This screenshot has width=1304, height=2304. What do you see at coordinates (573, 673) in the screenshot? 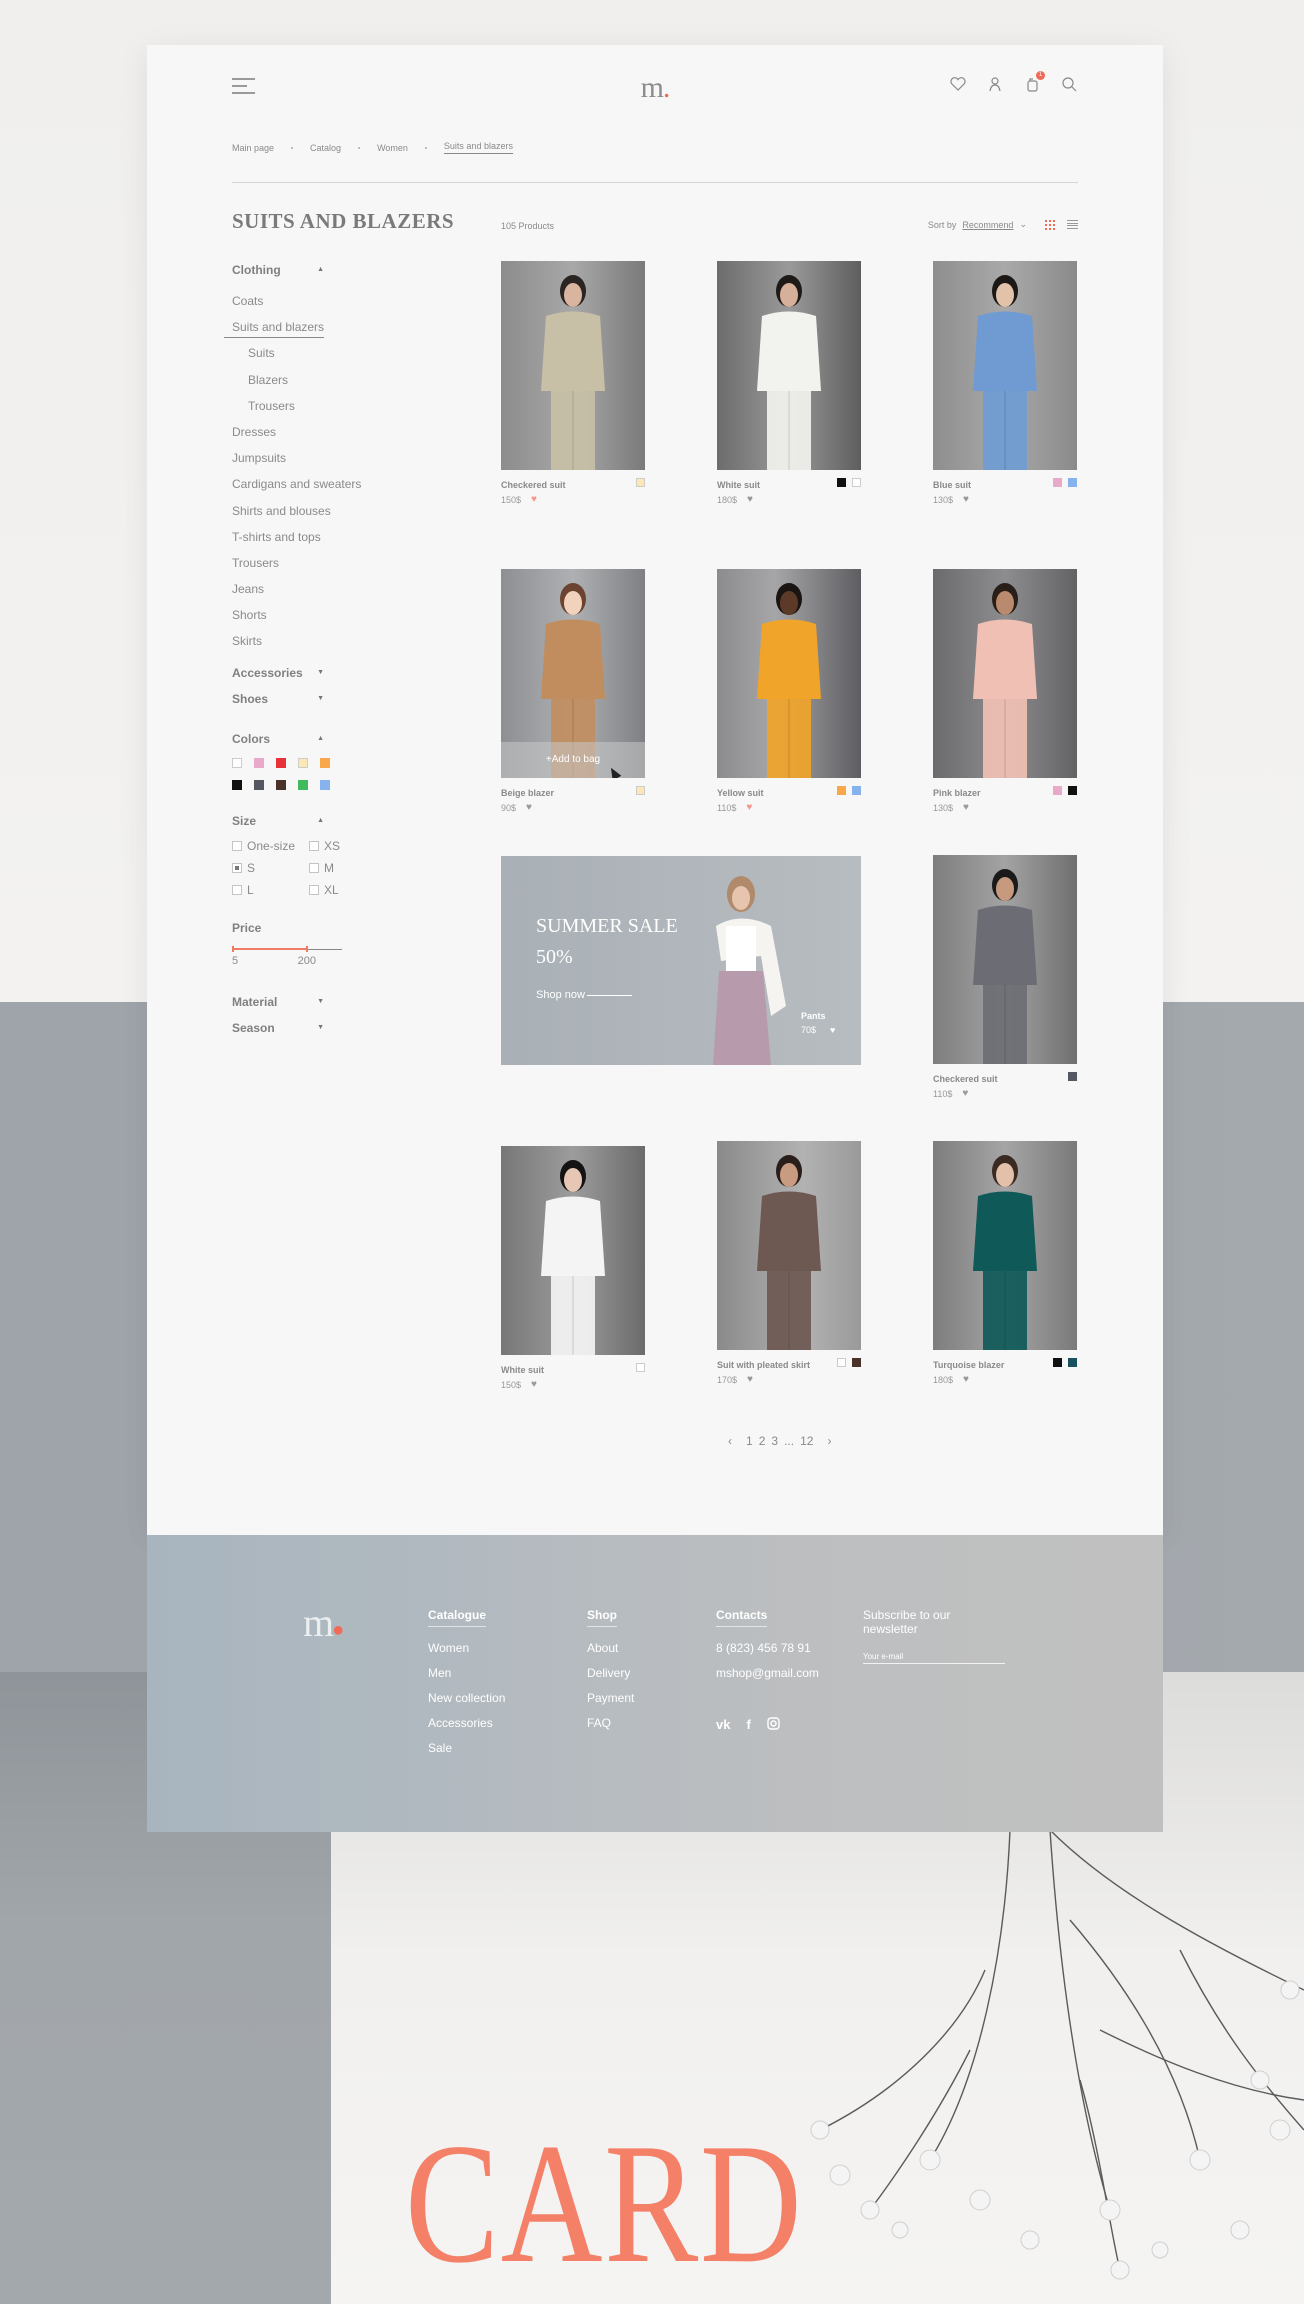
I see `product-image: +Add to bag` at bounding box center [573, 673].